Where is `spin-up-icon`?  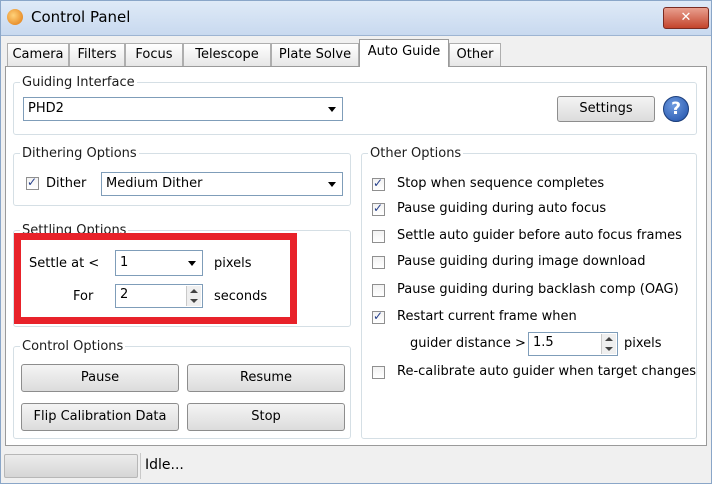
spin-up-icon is located at coordinates (609, 339).